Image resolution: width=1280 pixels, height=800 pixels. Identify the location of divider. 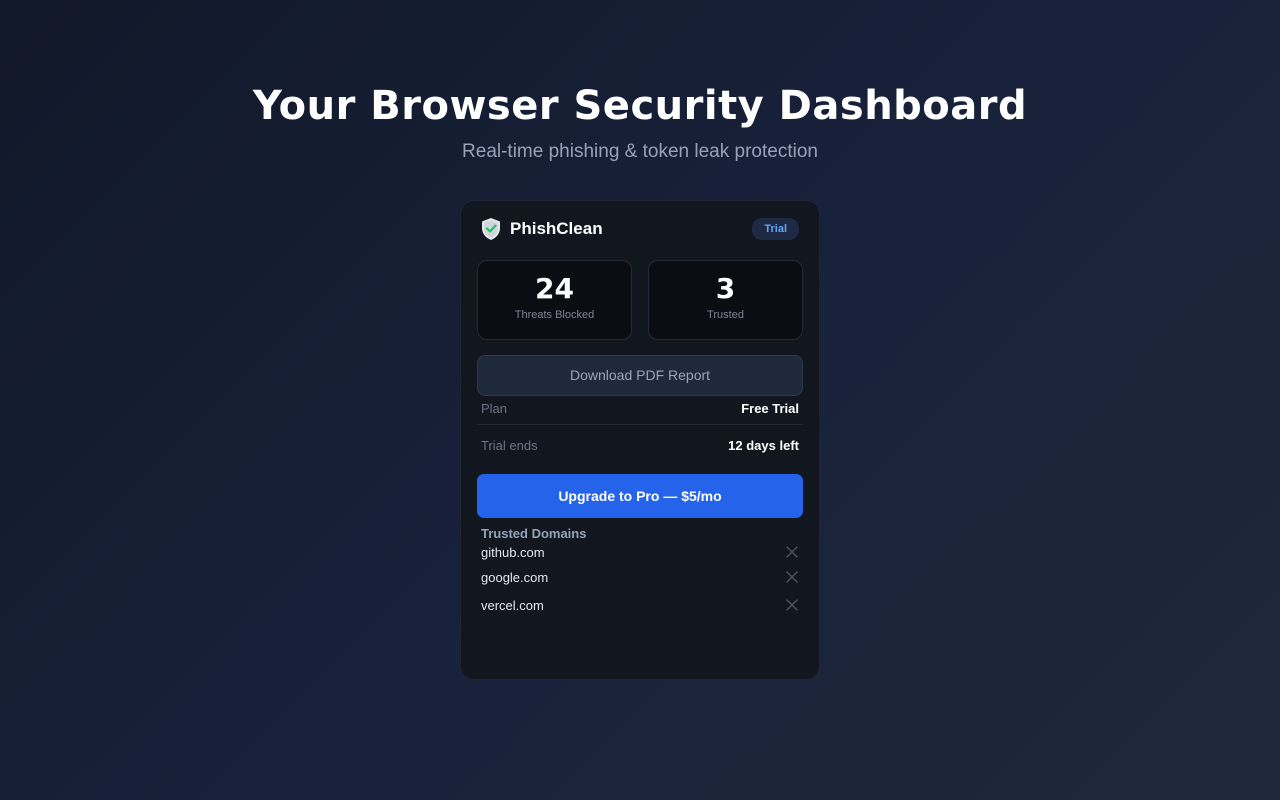
(640, 424).